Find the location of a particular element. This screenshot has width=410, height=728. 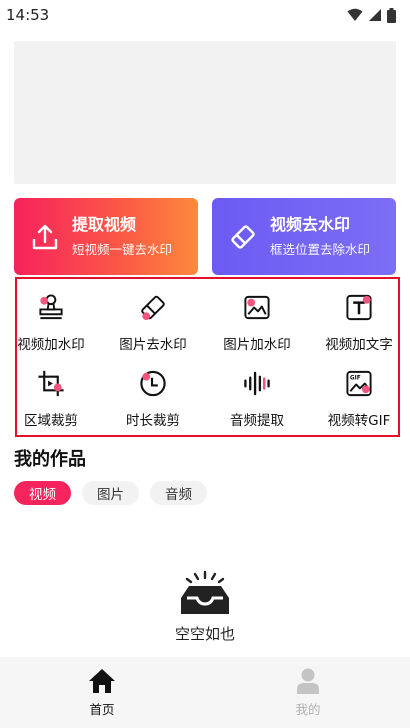

stamp-icon is located at coordinates (51, 307).